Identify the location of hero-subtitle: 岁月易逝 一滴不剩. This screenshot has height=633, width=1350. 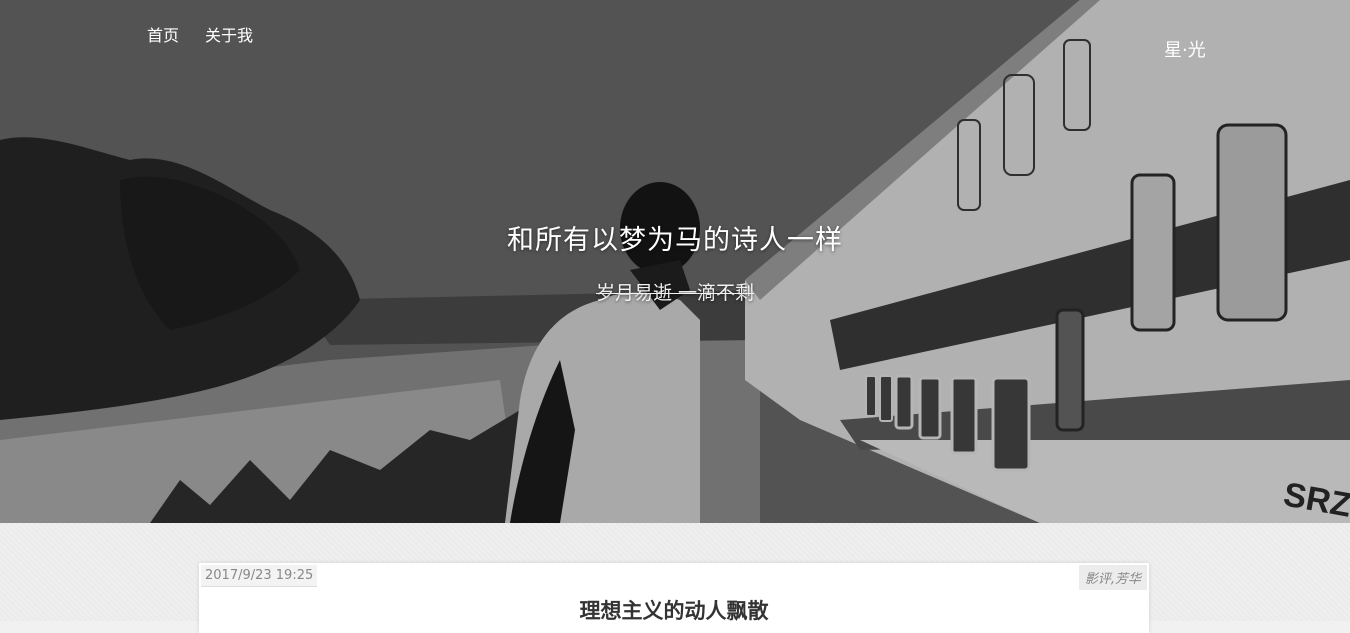
(675, 293).